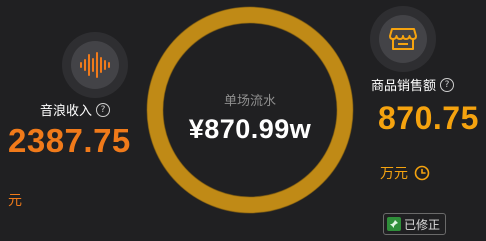  I want to click on sound-wave-icon, so click(95, 65).